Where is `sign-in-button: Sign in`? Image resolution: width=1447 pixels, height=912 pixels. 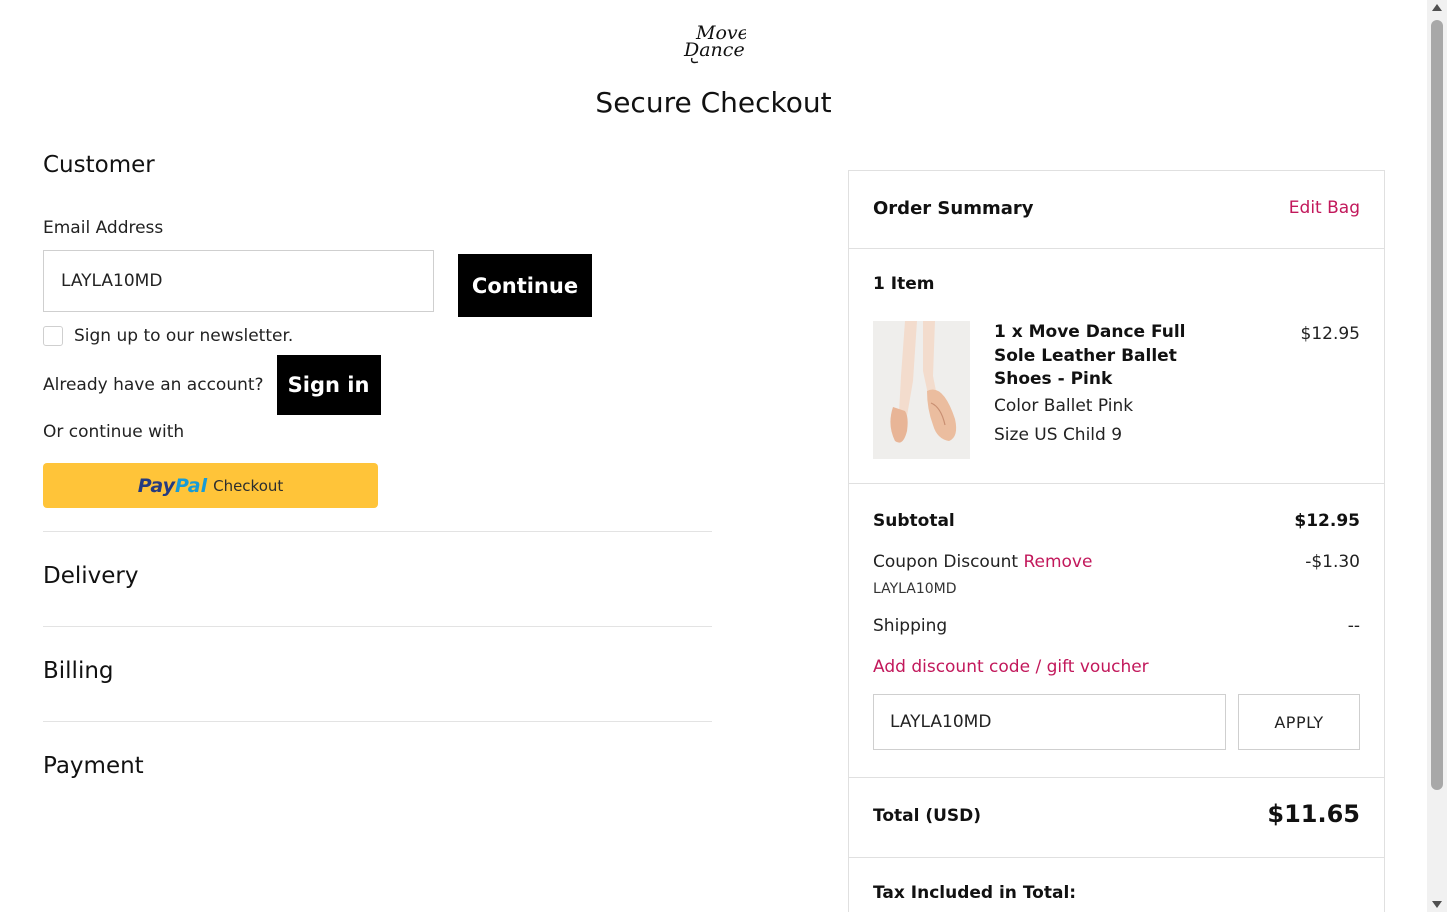
sign-in-button: Sign in is located at coordinates (328, 385).